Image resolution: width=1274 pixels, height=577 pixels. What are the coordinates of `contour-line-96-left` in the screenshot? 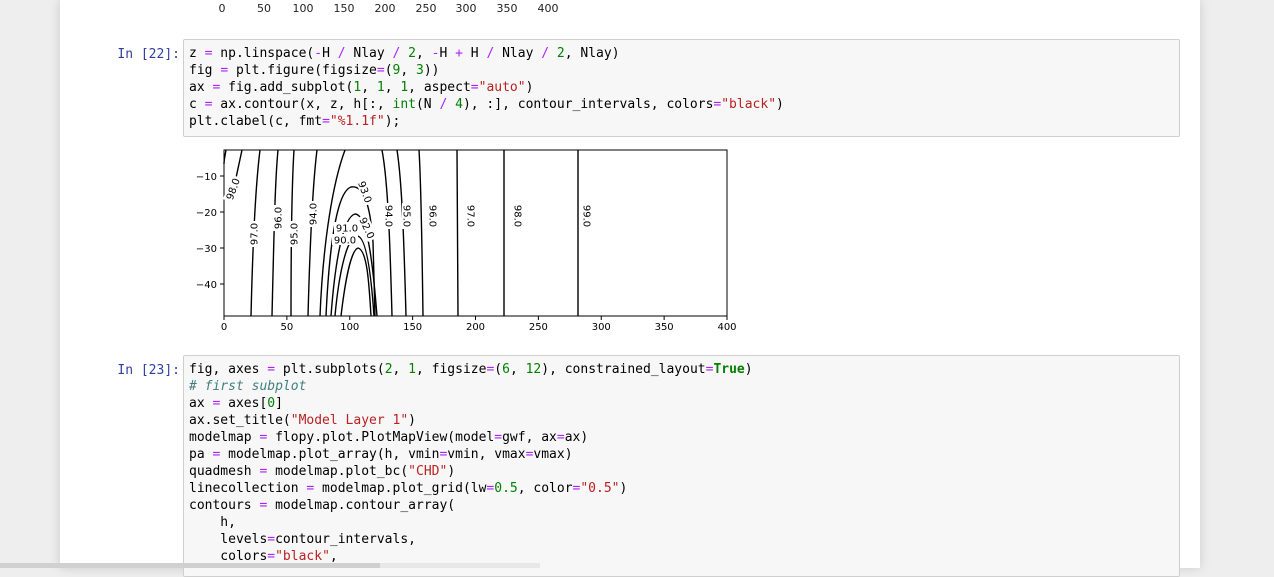 It's located at (275, 233).